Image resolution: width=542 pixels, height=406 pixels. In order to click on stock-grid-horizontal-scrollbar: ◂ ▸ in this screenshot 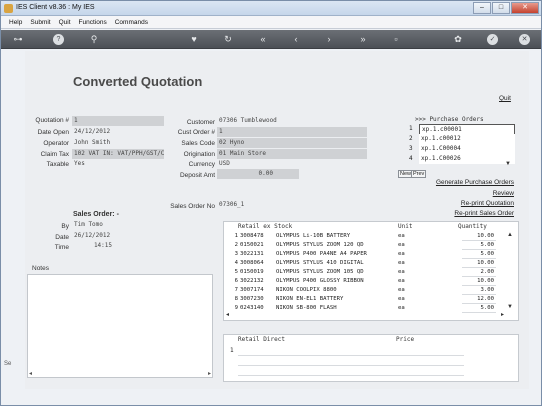, I will do `click(371, 315)`.